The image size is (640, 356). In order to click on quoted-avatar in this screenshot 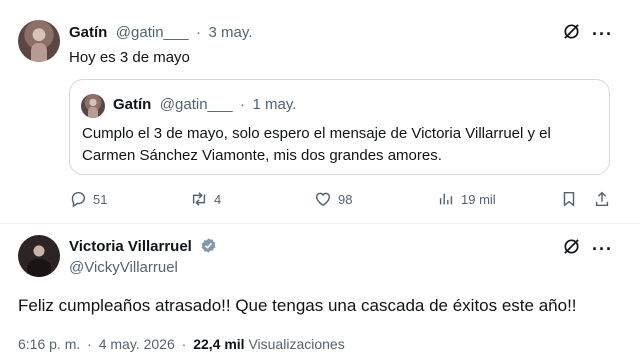, I will do `click(93, 106)`.